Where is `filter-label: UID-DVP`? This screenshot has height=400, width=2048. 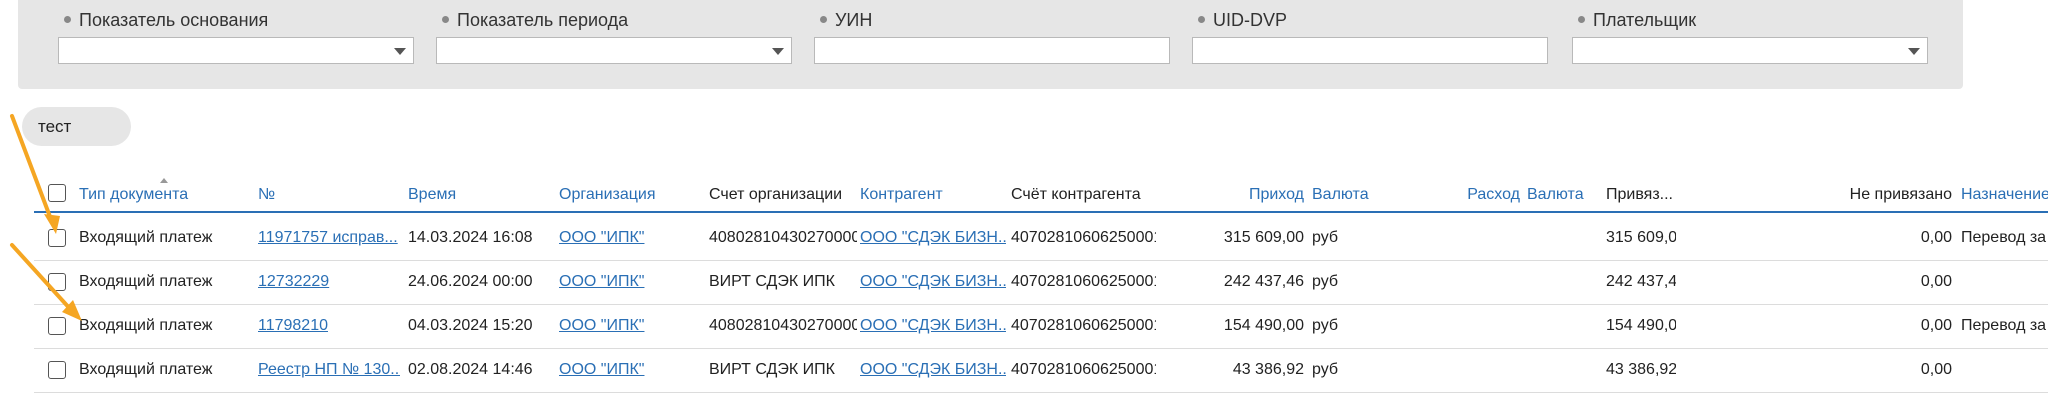 filter-label: UID-DVP is located at coordinates (1242, 20).